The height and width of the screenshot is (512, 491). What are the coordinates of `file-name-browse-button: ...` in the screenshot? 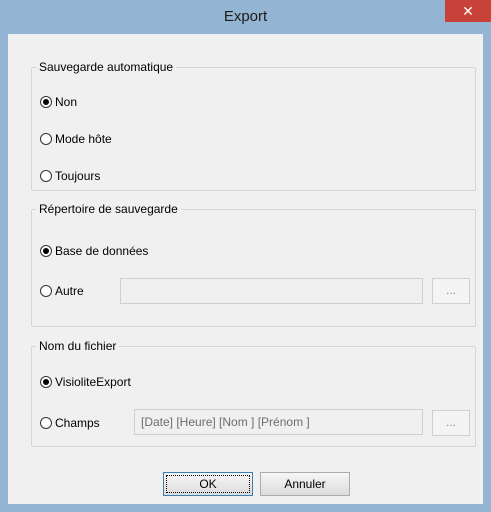 It's located at (451, 423).